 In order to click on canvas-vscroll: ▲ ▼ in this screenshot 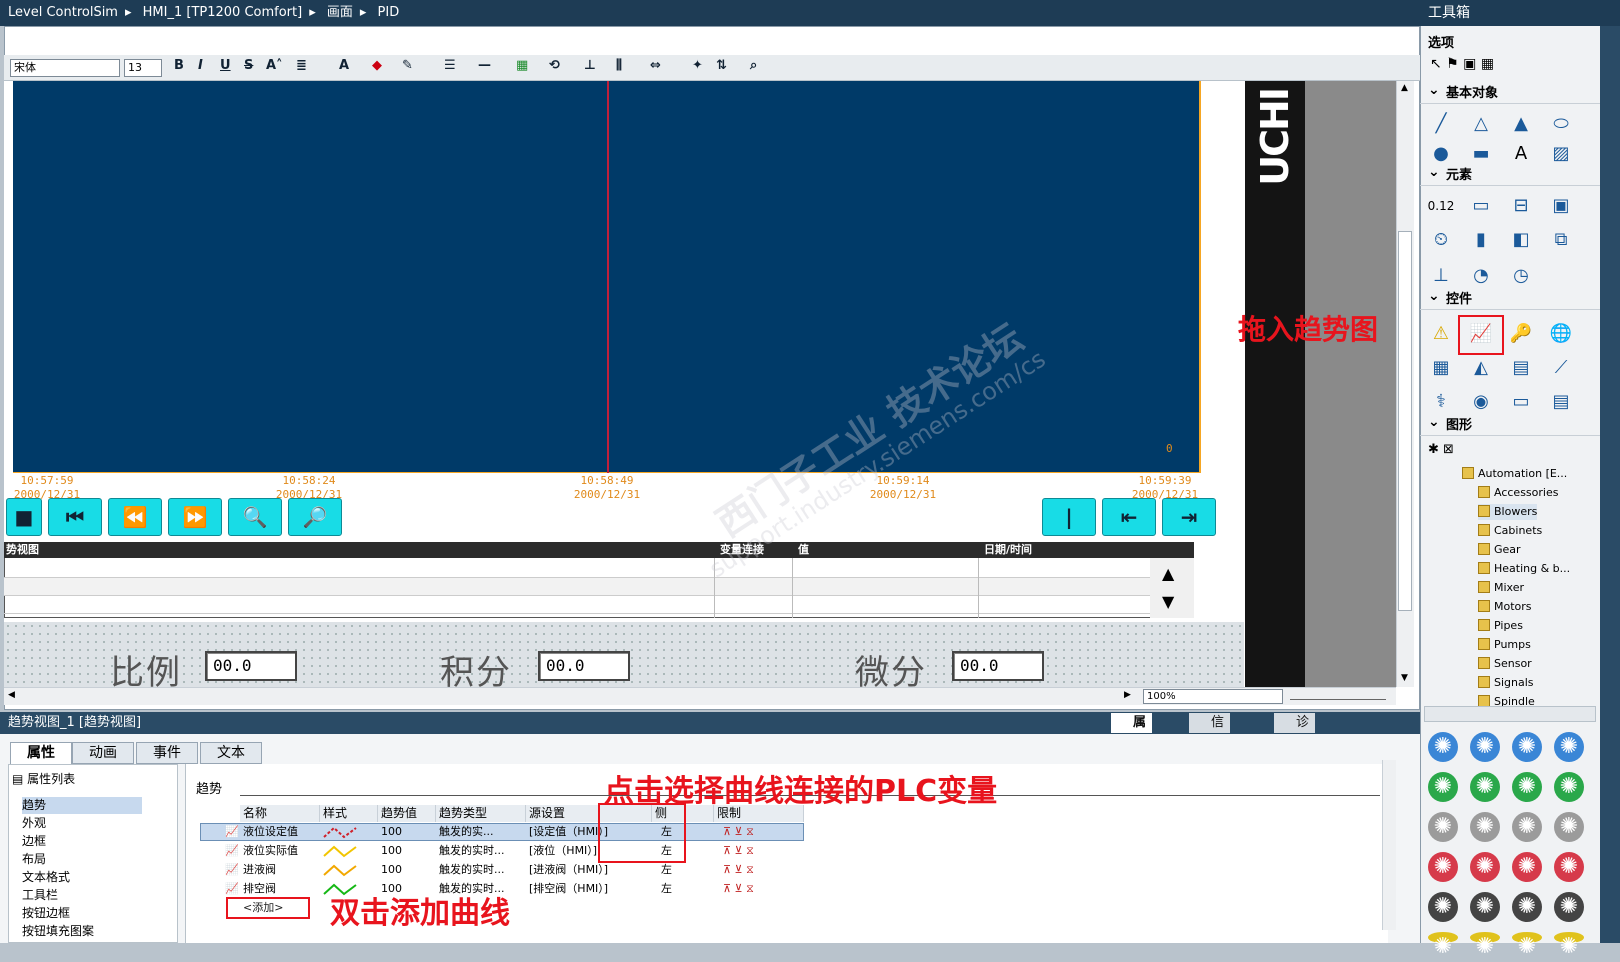, I will do `click(1405, 384)`.